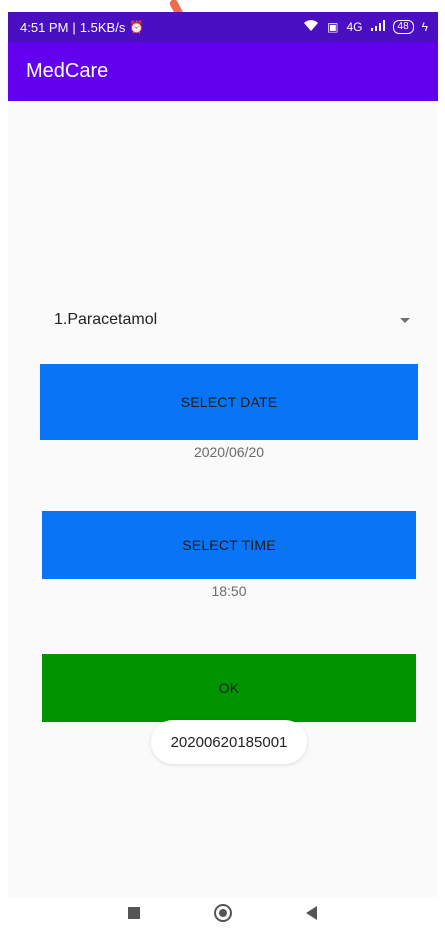 Image resolution: width=445 pixels, height=929 pixels. What do you see at coordinates (230, 320) in the screenshot?
I see `medicine-spinner: 1.Paracetamol` at bounding box center [230, 320].